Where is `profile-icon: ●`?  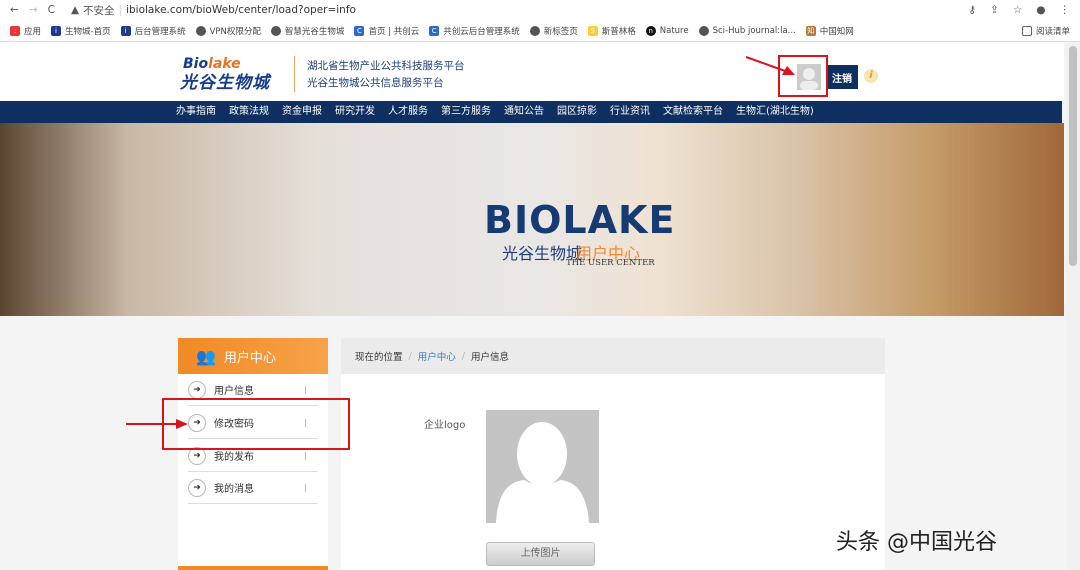 profile-icon: ● is located at coordinates (1040, 10).